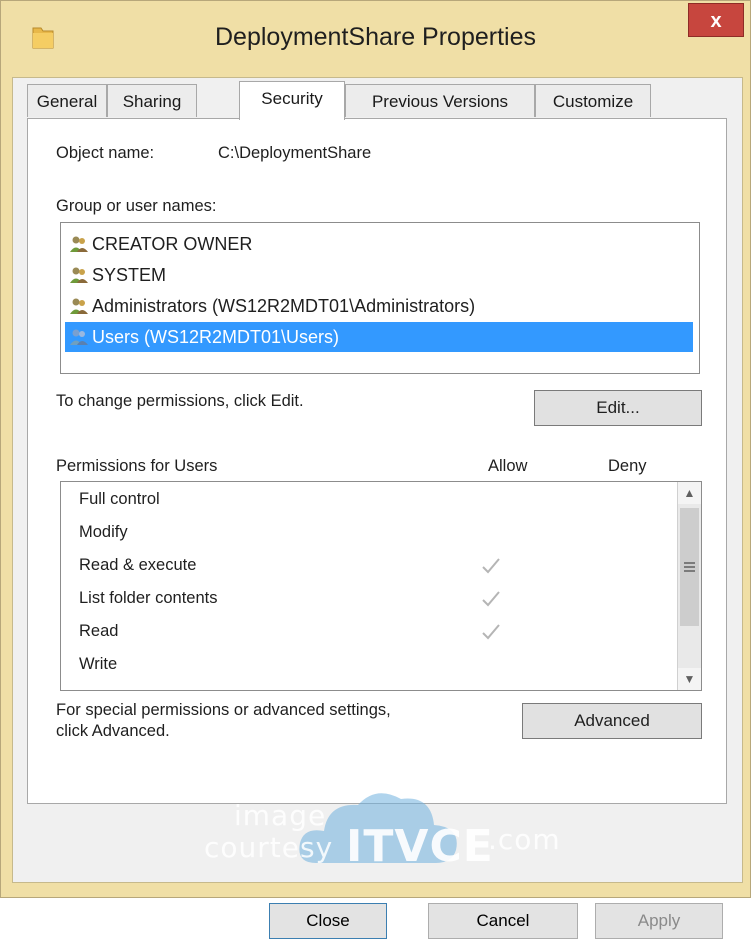 This screenshot has width=751, height=939. I want to click on tab-general: General, so click(67, 100).